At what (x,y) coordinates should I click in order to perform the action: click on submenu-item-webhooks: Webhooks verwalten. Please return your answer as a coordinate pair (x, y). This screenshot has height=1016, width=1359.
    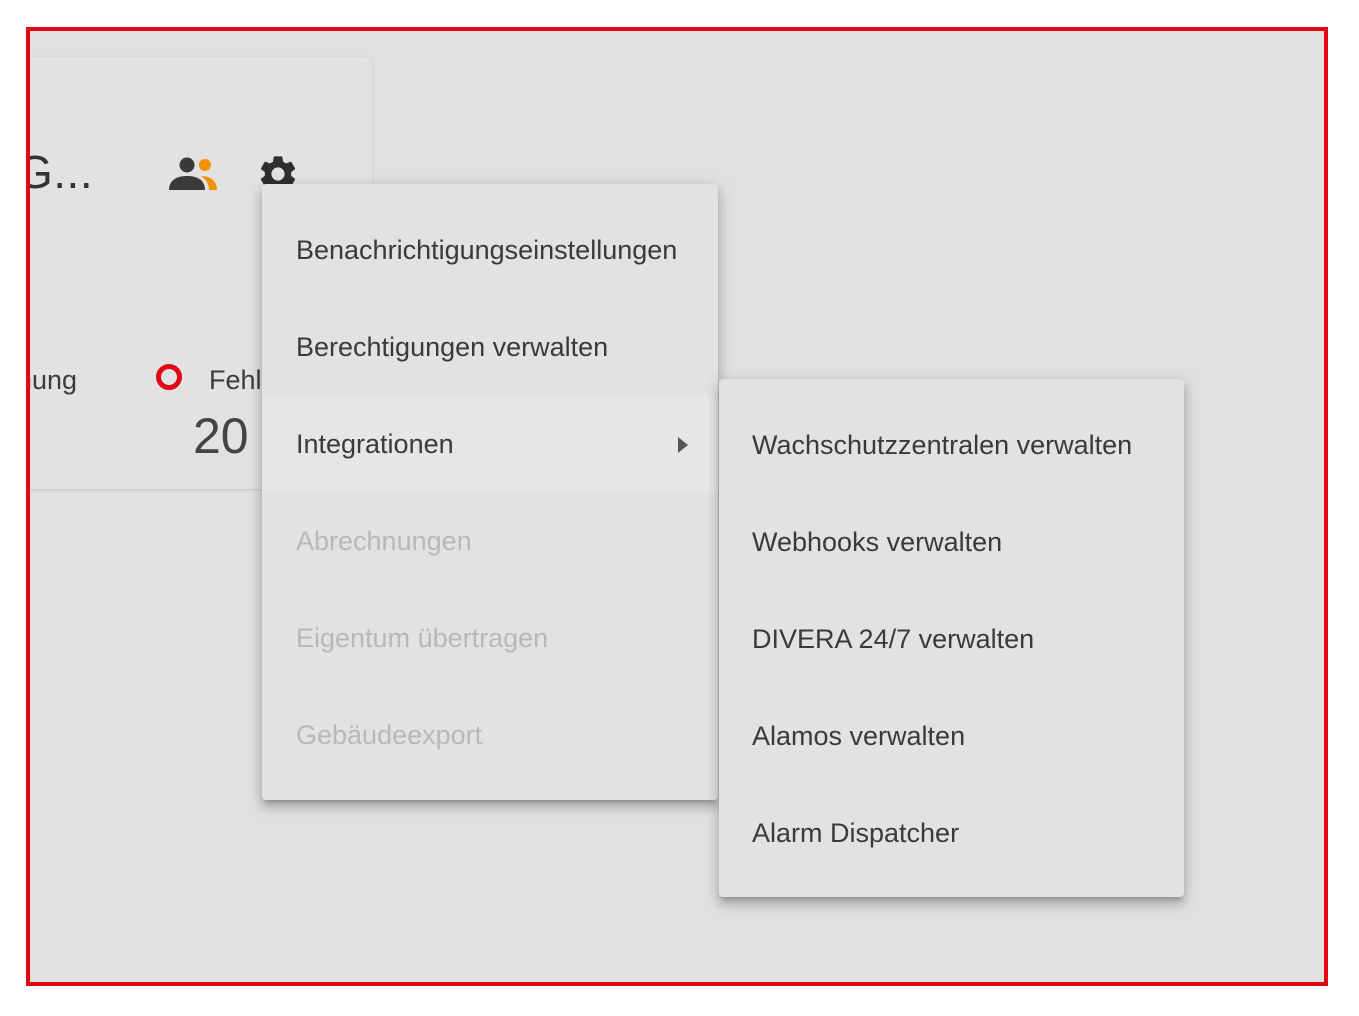
    Looking at the image, I should click on (951, 542).